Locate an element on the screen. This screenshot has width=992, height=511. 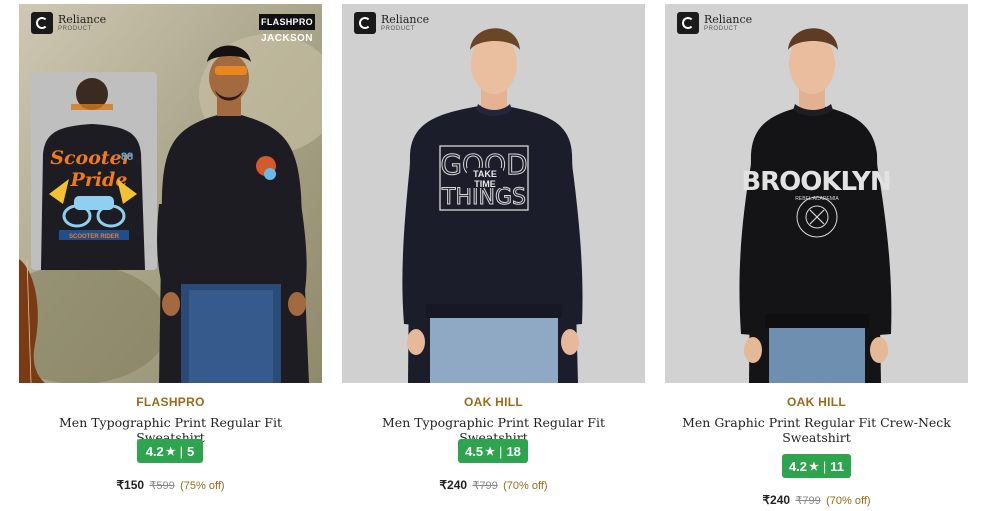
print1-line2: Pride is located at coordinates (99, 180).